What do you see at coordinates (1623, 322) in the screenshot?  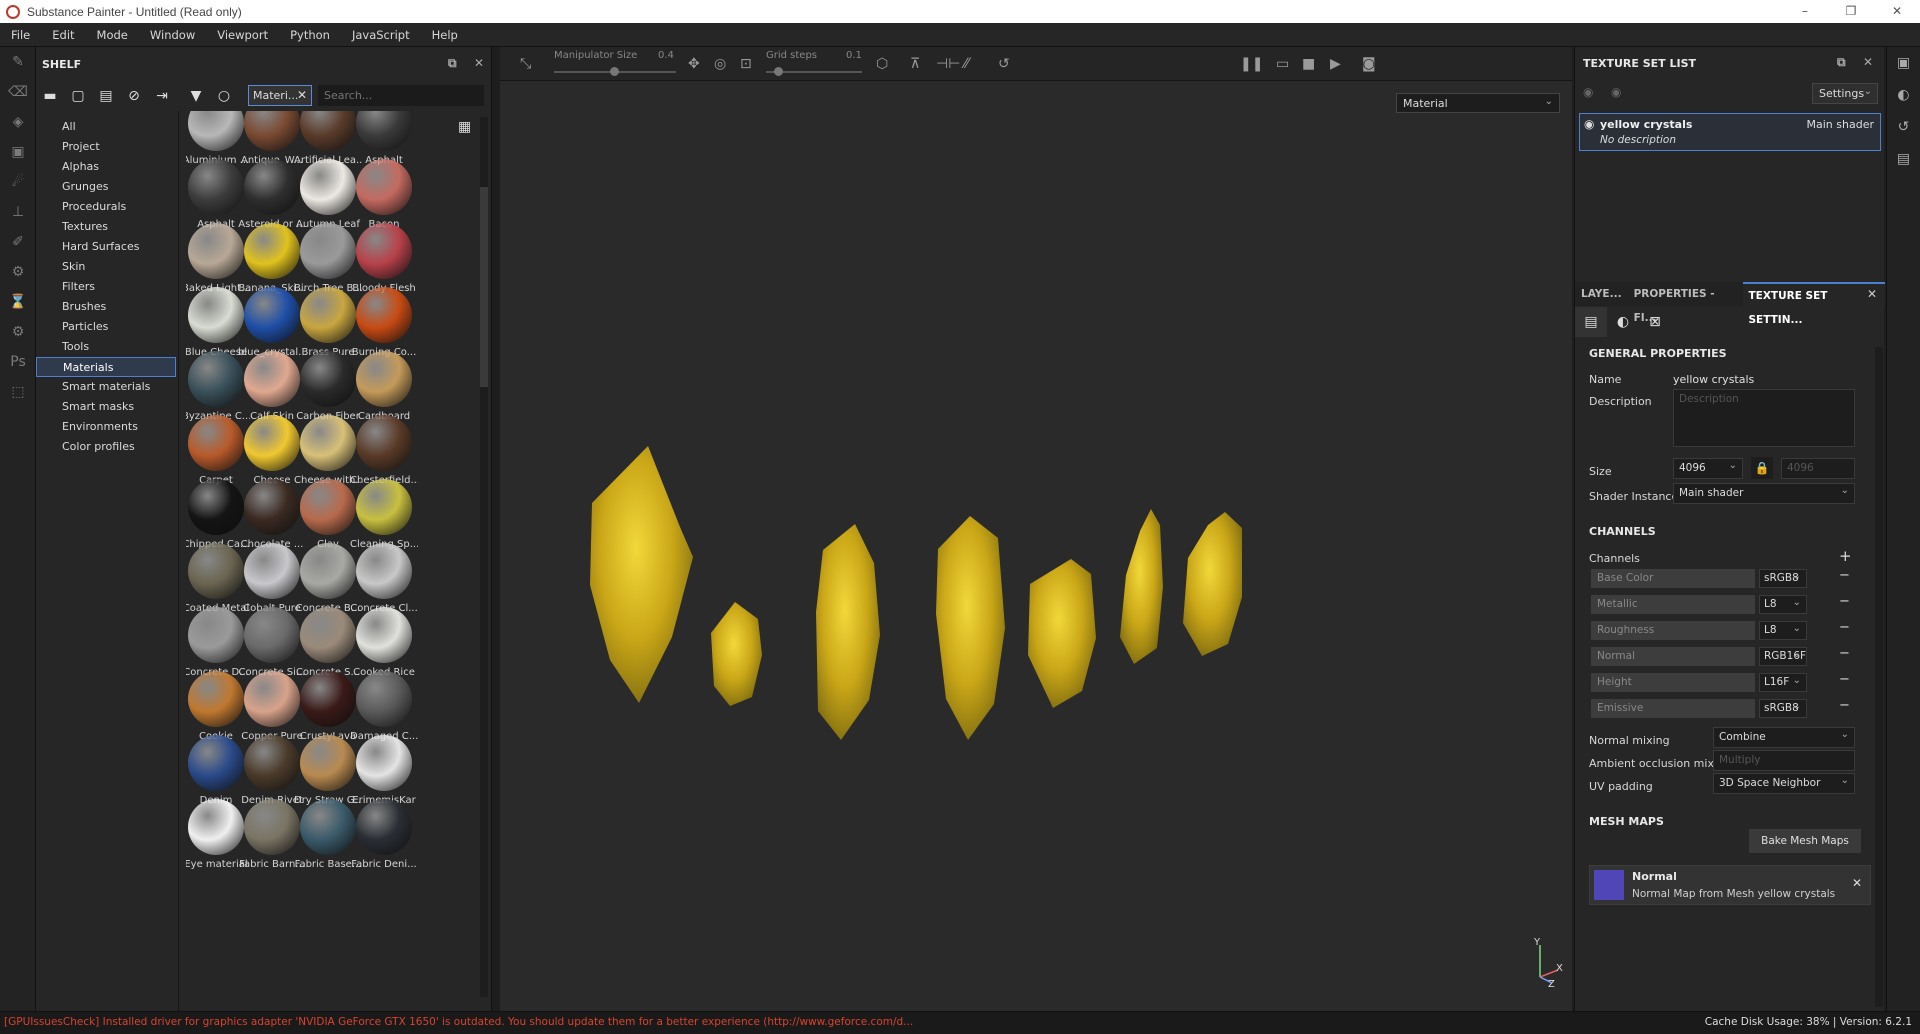 I see `shader-icon: ◐` at bounding box center [1623, 322].